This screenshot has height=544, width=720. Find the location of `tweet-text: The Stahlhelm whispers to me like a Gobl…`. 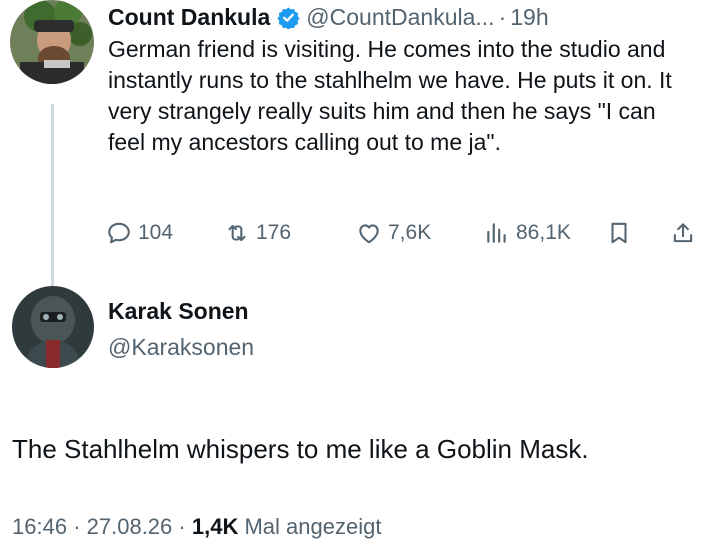

tweet-text: The Stahlhelm whispers to me like a Gobl… is located at coordinates (300, 449).